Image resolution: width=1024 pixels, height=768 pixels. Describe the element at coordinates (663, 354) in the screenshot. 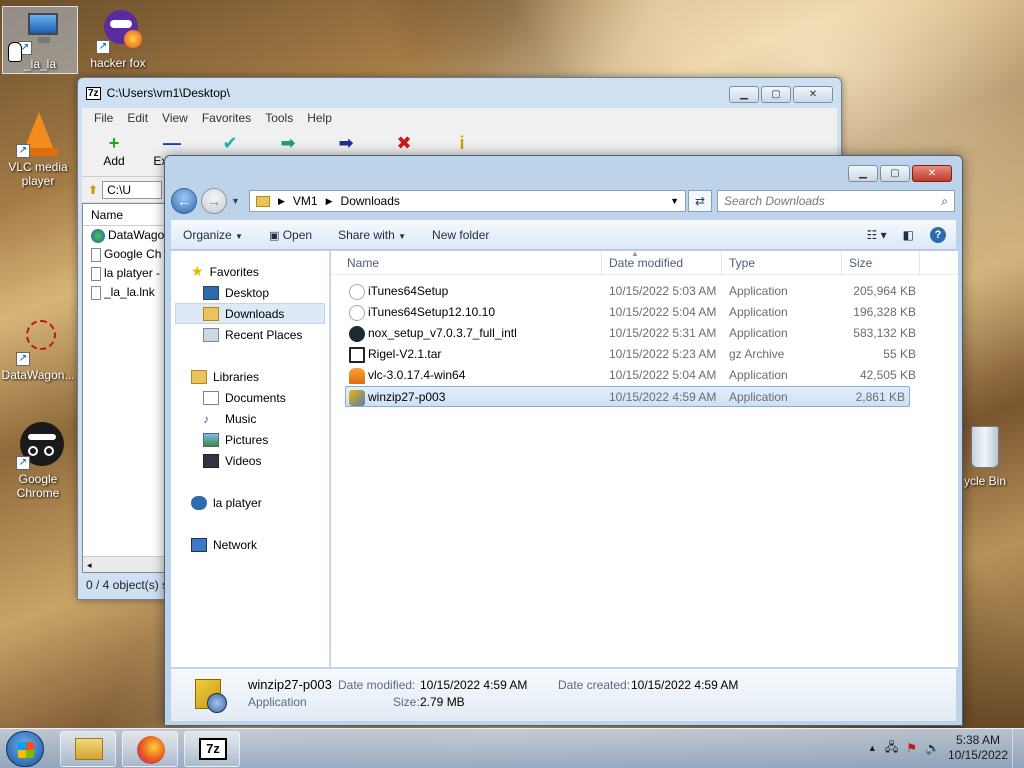

I see `file-date: 10/15/2022 5:23 AM` at that location.